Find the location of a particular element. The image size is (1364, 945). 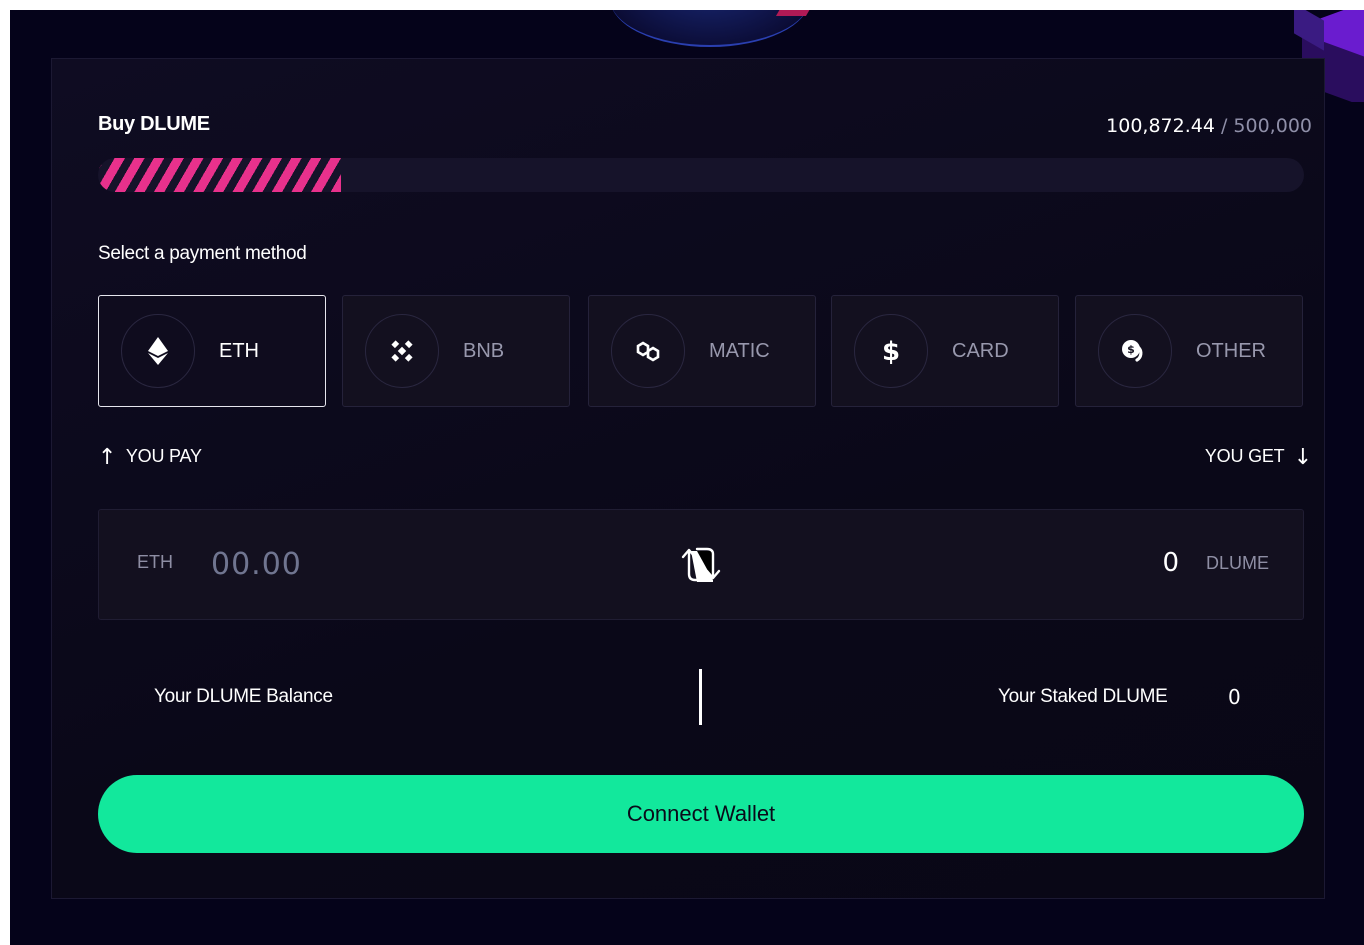

progress-bar is located at coordinates (701, 175).